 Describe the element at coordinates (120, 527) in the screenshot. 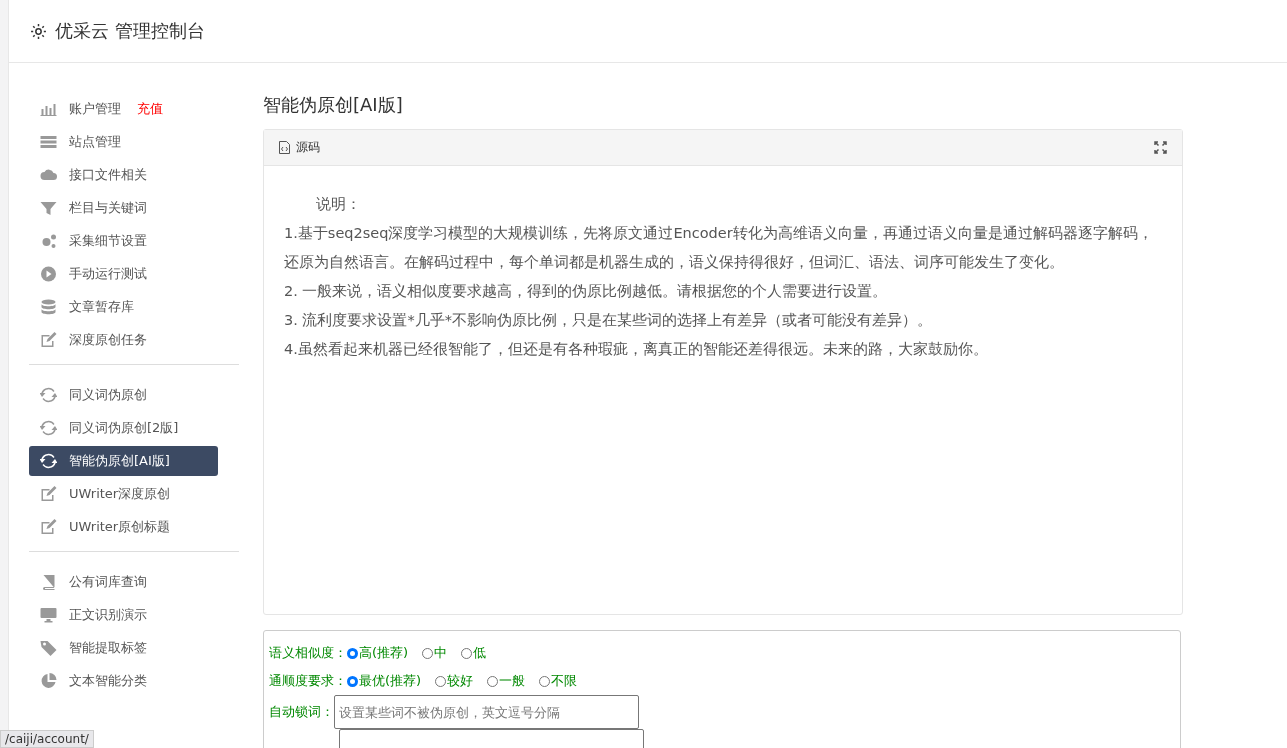

I see `menu-item-label: UWriter原创标题` at that location.